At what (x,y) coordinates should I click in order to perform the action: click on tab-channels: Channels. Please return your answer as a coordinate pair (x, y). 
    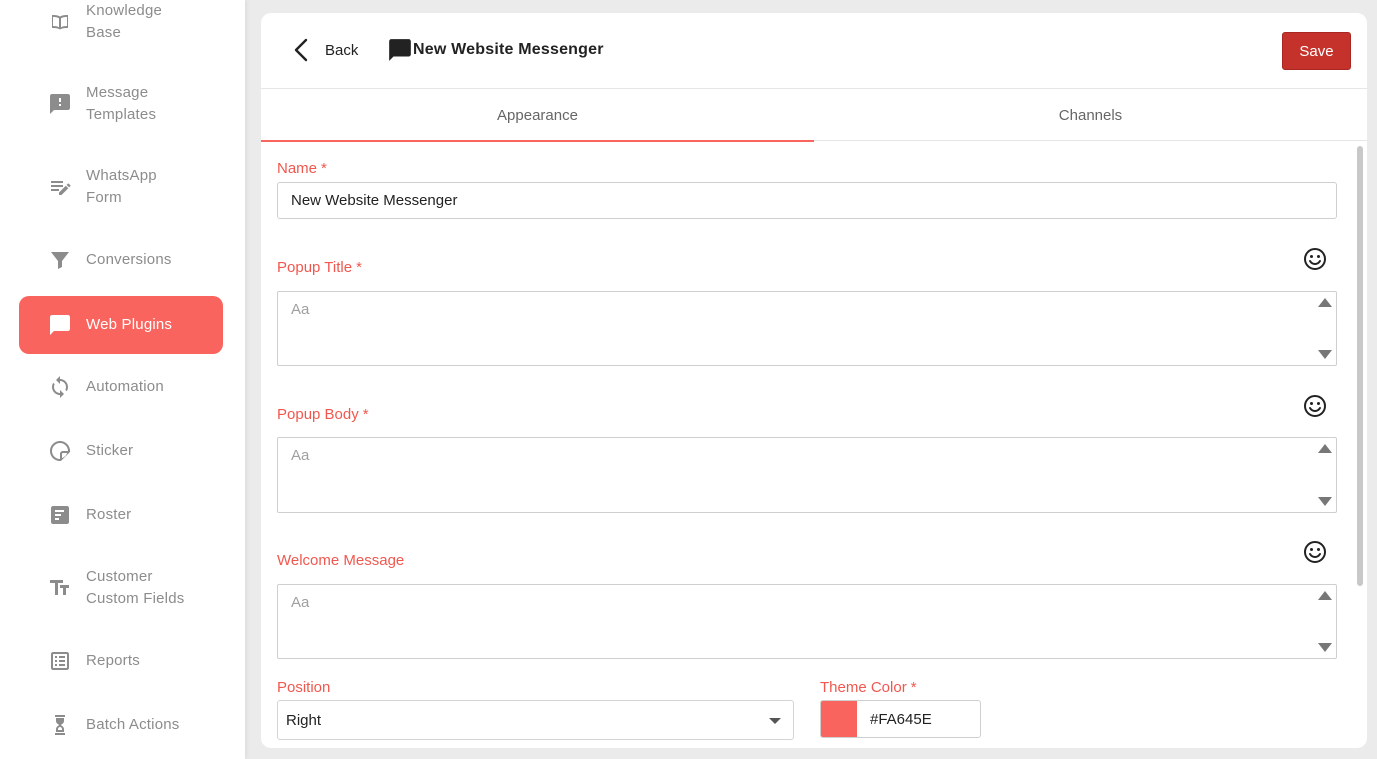
    Looking at the image, I should click on (1090, 115).